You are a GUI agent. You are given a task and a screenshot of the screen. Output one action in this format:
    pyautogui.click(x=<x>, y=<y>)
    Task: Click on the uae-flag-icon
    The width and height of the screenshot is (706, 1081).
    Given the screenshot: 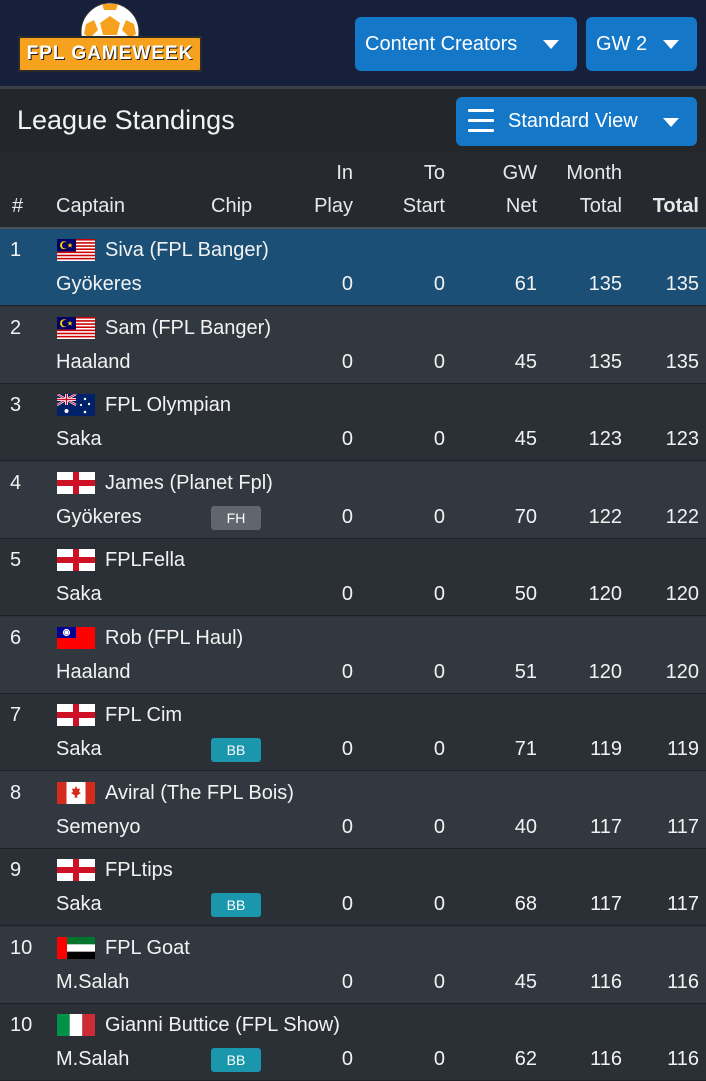 What is the action you would take?
    pyautogui.click(x=76, y=947)
    